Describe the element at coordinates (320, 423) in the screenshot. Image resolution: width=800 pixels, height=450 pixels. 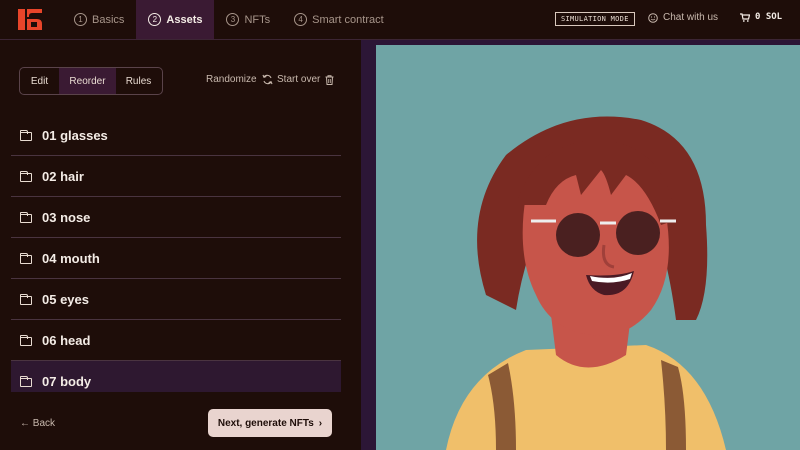
I see `chevron-right-icon: ›` at that location.